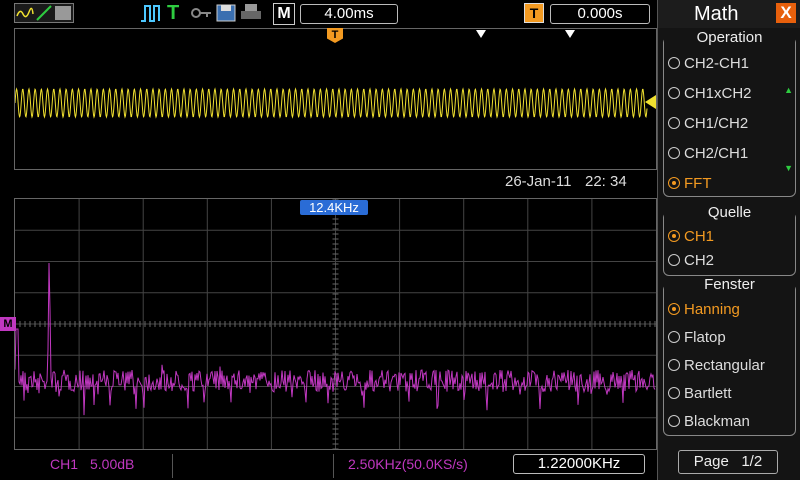 Image resolution: width=800 pixels, height=480 pixels. What do you see at coordinates (481, 34) in the screenshot?
I see `window-start-marker` at bounding box center [481, 34].